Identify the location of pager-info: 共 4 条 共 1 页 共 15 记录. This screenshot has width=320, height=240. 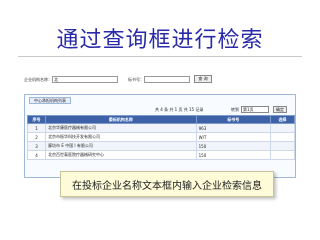
(179, 109).